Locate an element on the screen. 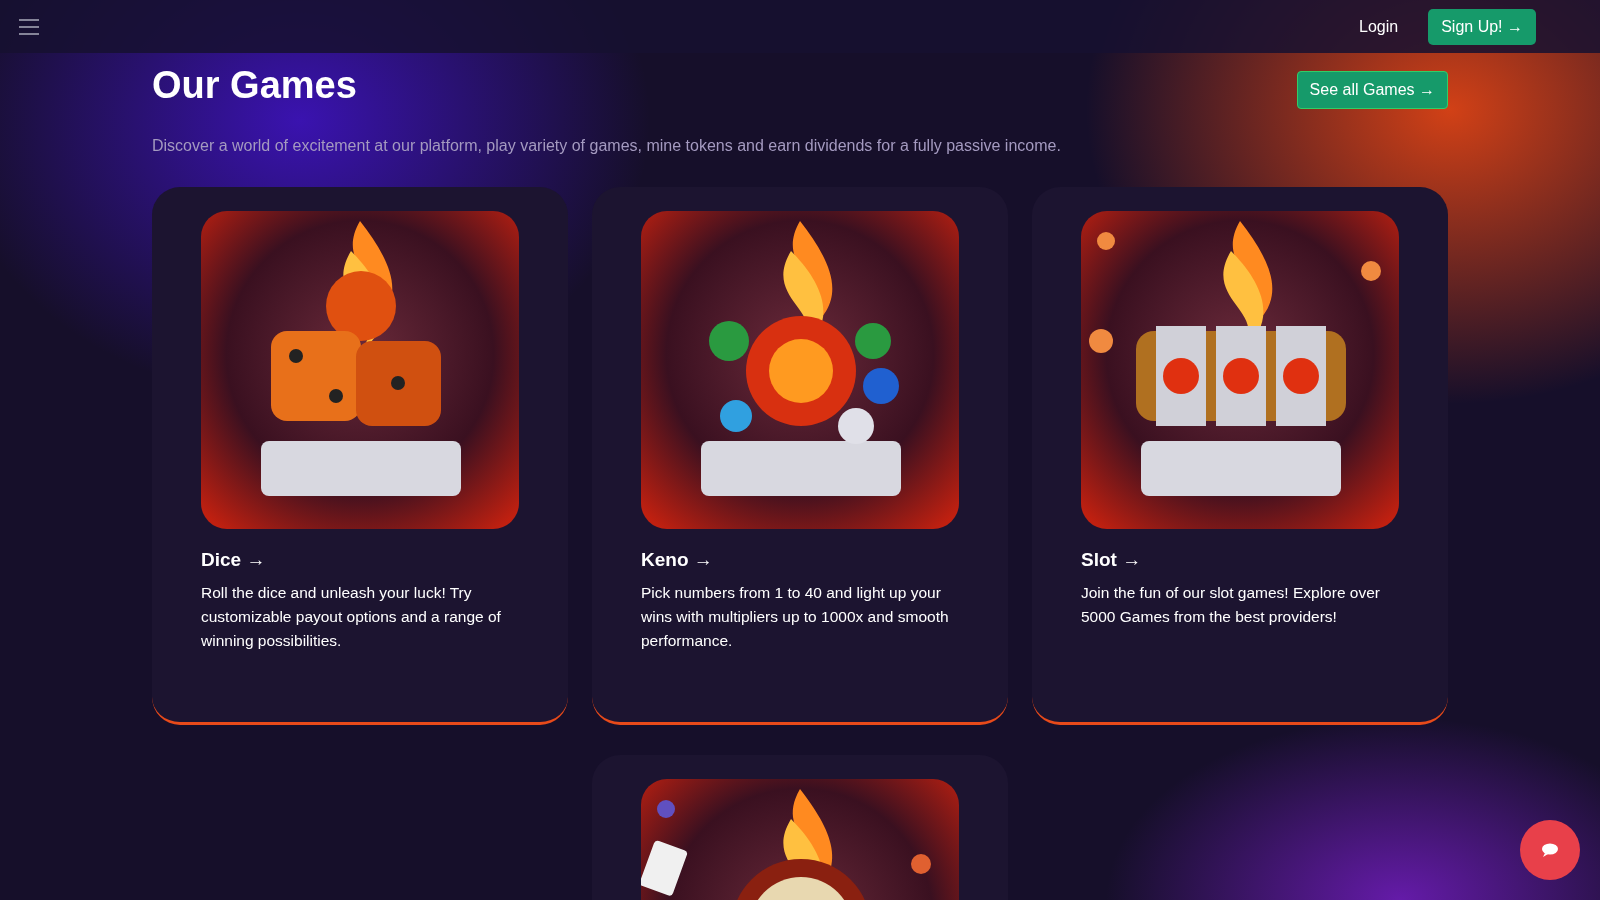  section-title: Our Games is located at coordinates (254, 85).